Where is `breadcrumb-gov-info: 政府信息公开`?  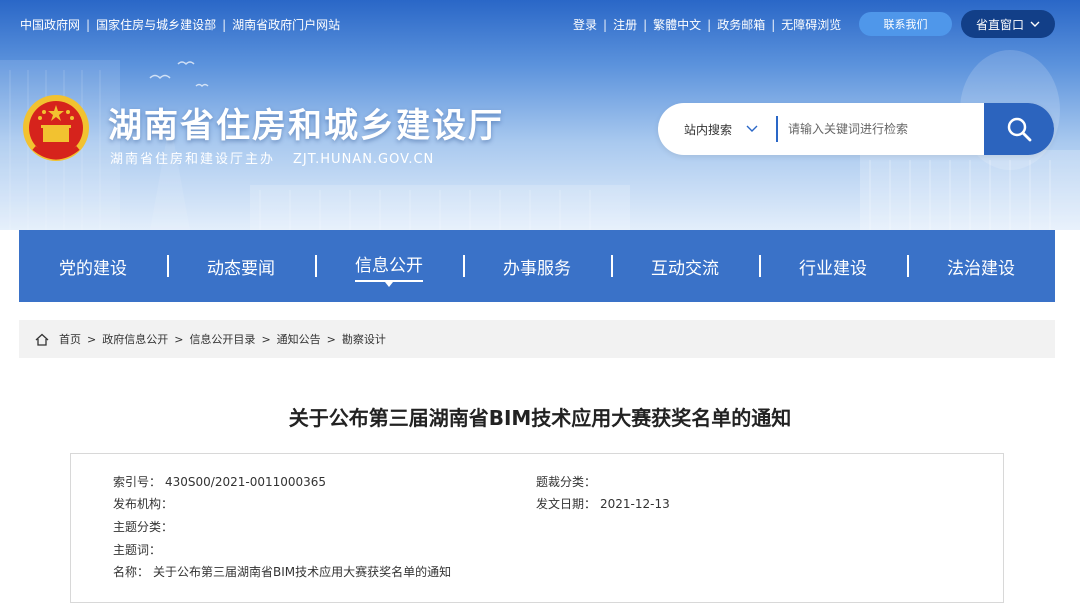 breadcrumb-gov-info: 政府信息公开 is located at coordinates (135, 339).